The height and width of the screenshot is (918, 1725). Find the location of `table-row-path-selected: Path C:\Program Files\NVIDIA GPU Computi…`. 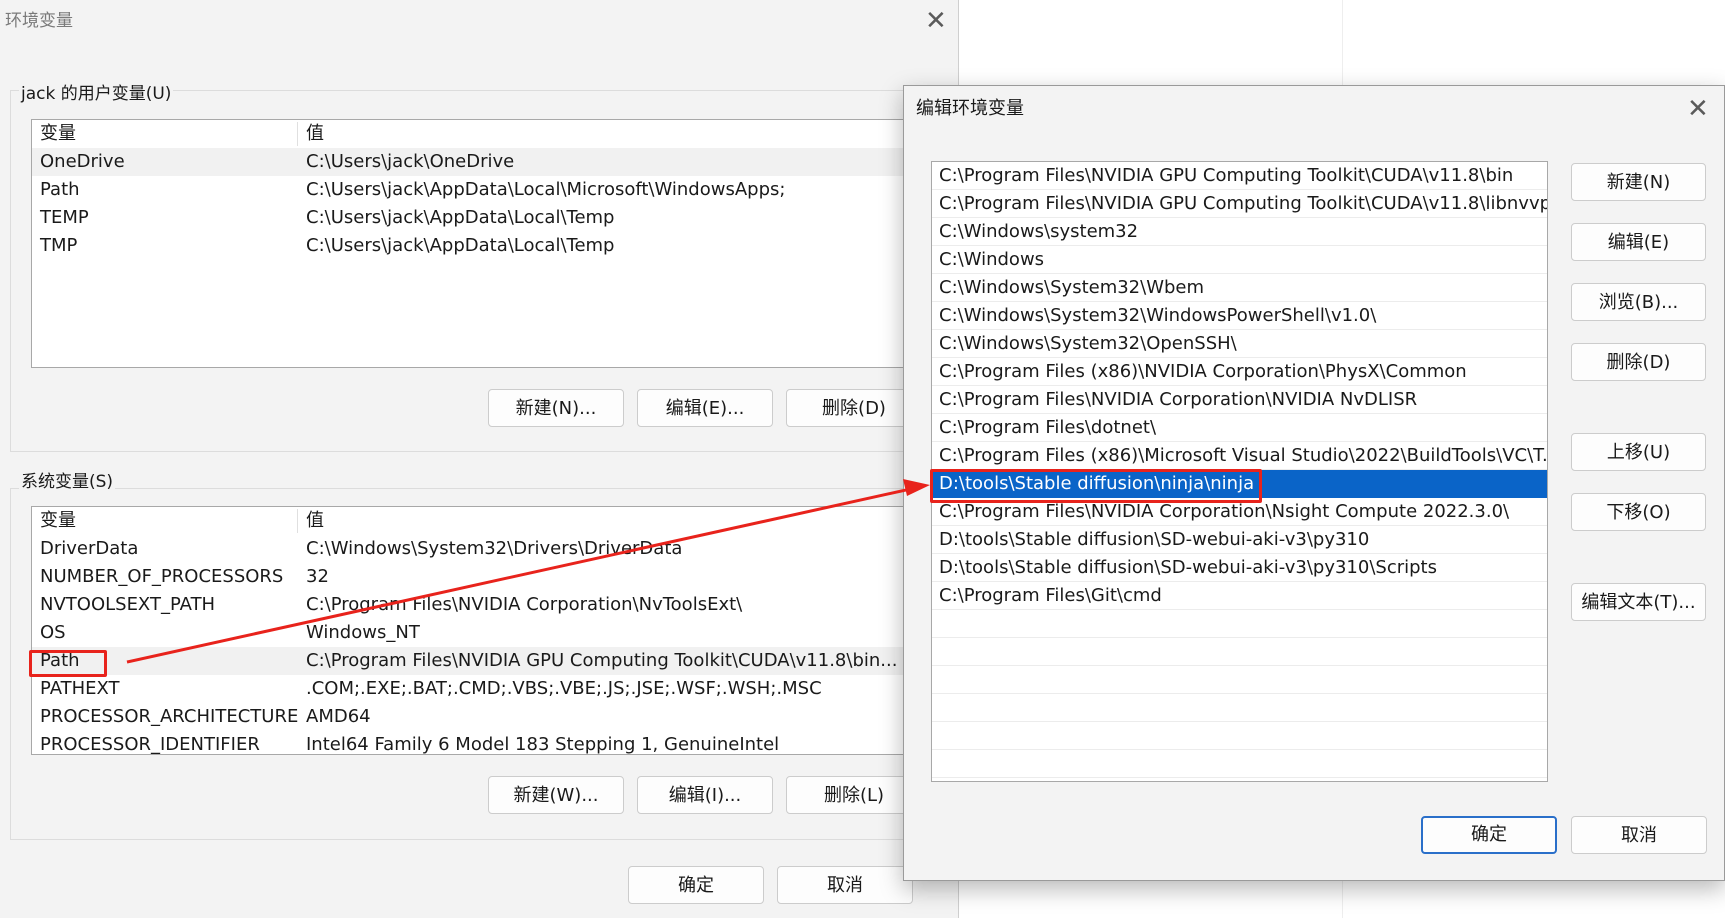

table-row-path-selected: Path C:\Program Files\NVIDIA GPU Computi… is located at coordinates (496, 661).